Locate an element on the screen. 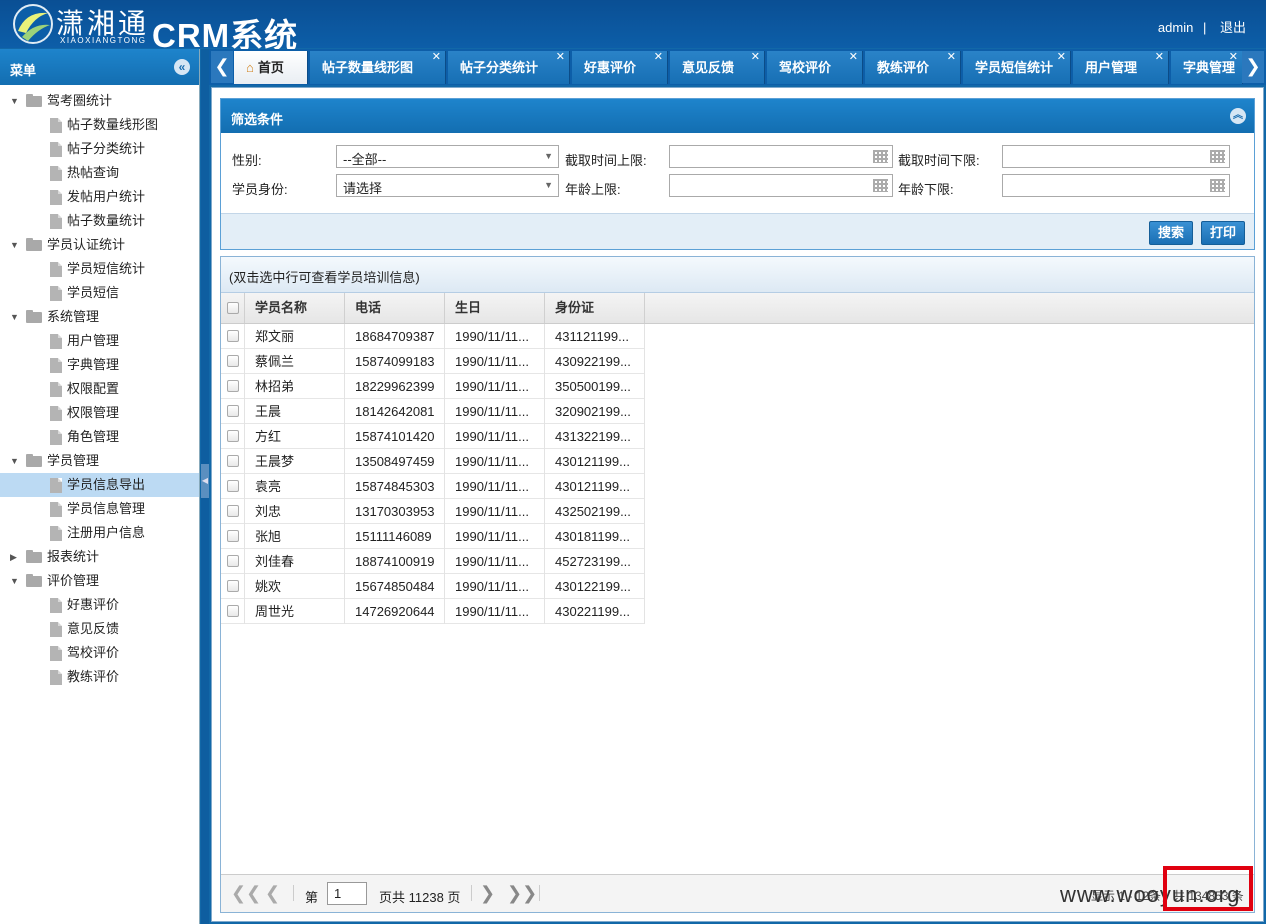 The width and height of the screenshot is (1266, 924). menu-item: 帖子分类统计 is located at coordinates (99, 149).